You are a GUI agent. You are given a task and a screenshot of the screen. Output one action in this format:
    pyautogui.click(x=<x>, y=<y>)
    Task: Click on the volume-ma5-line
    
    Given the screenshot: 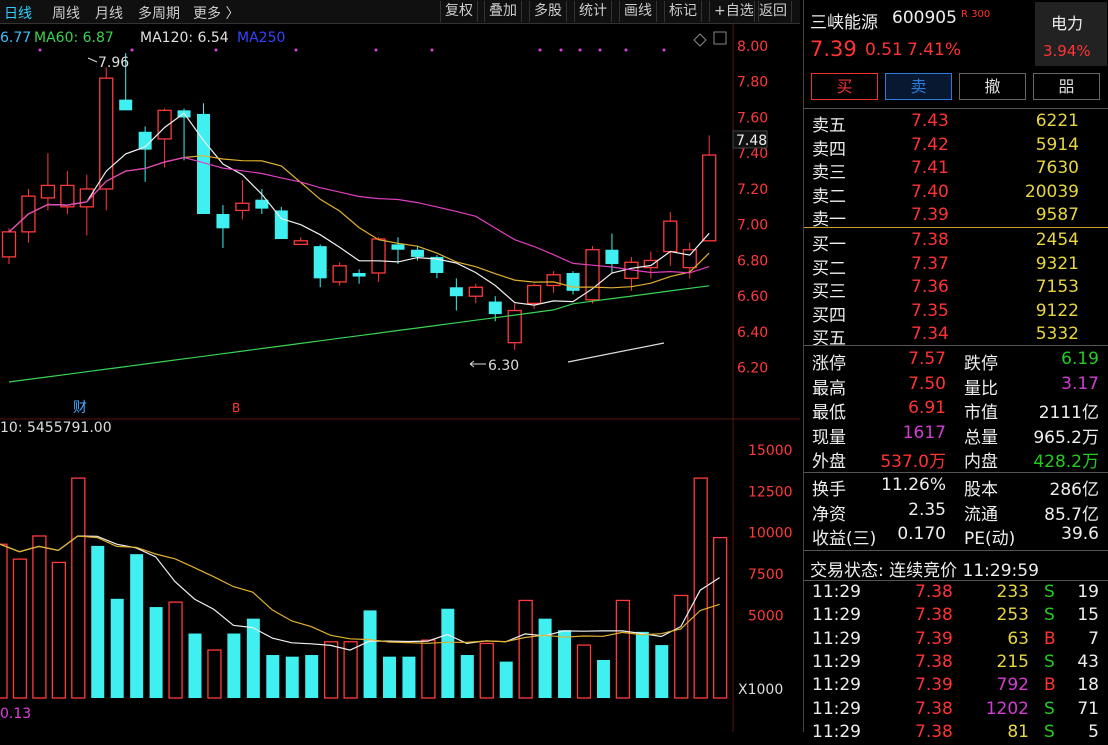 What is the action you would take?
    pyautogui.click(x=360, y=593)
    